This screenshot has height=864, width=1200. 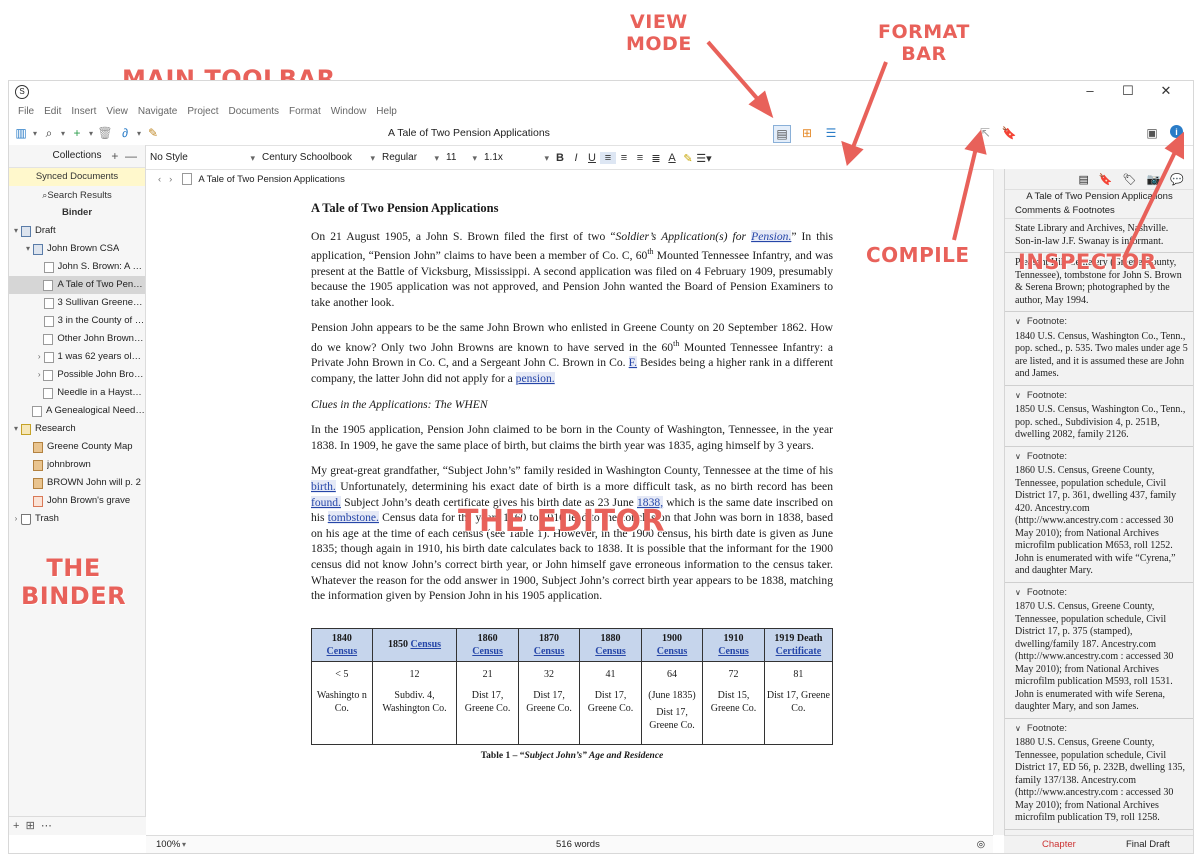 I want to click on highlight-icon: ✎, so click(x=688, y=158).